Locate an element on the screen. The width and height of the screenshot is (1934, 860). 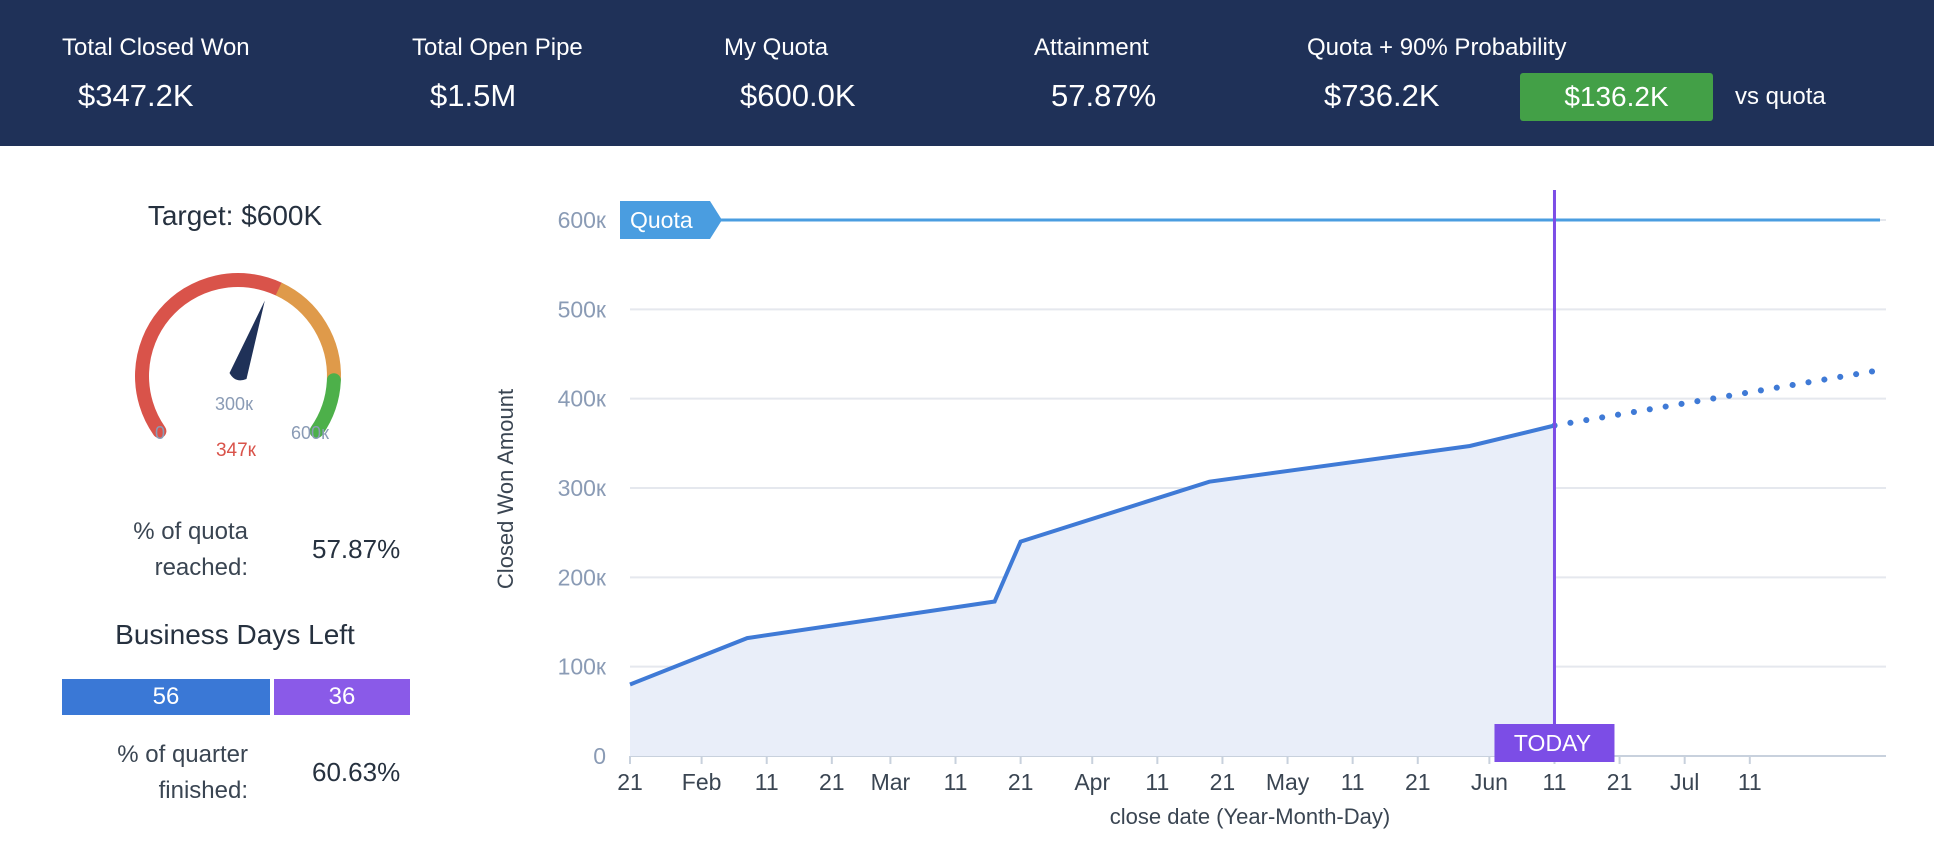
y-axis-title: Closed Won Amount is located at coordinates (505, 489).